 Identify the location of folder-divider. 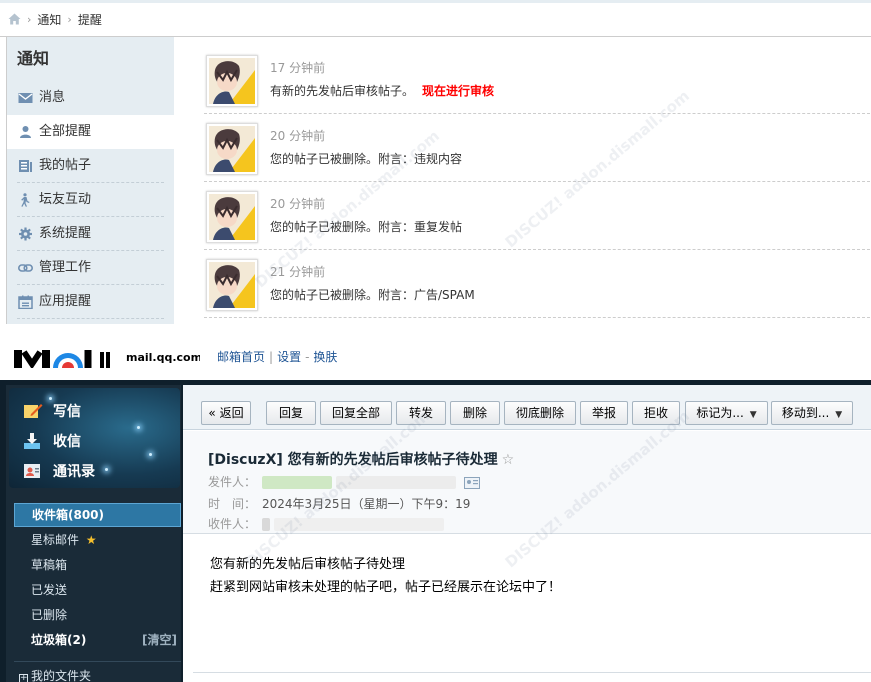
(97, 661).